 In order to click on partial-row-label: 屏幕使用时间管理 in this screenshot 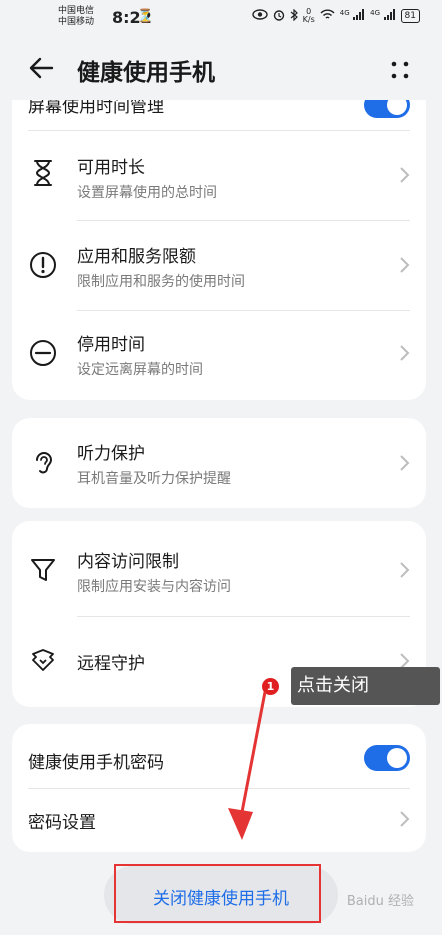, I will do `click(96, 108)`.